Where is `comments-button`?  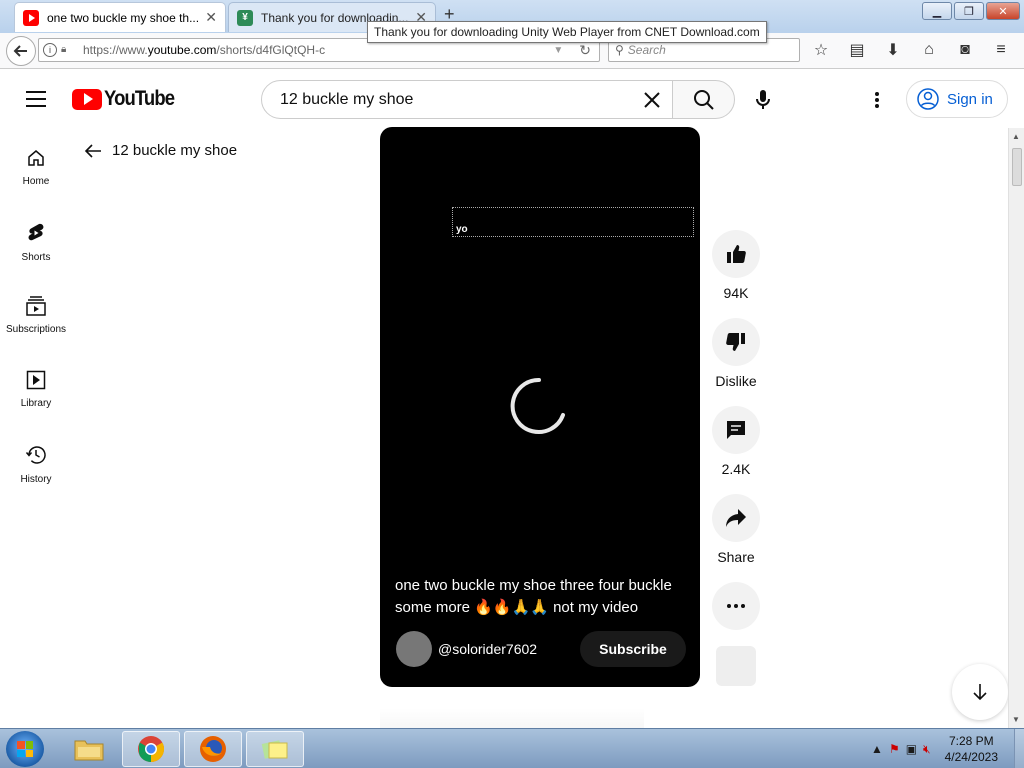
comments-button is located at coordinates (736, 430).